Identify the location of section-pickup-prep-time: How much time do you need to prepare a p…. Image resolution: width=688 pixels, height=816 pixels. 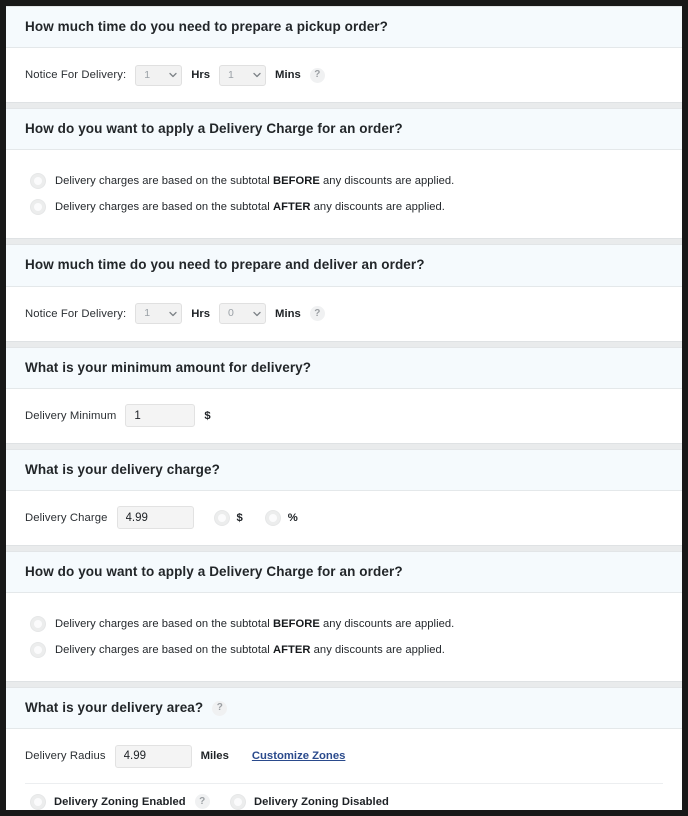
(344, 55).